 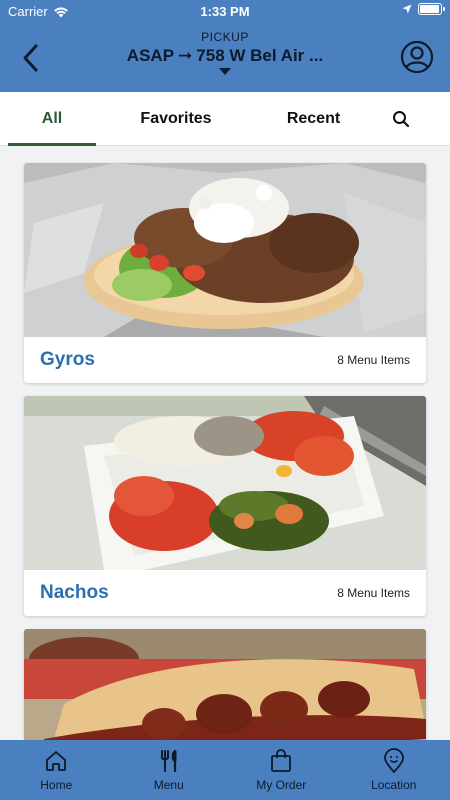 What do you see at coordinates (225, 71) in the screenshot?
I see `caret-down-icon` at bounding box center [225, 71].